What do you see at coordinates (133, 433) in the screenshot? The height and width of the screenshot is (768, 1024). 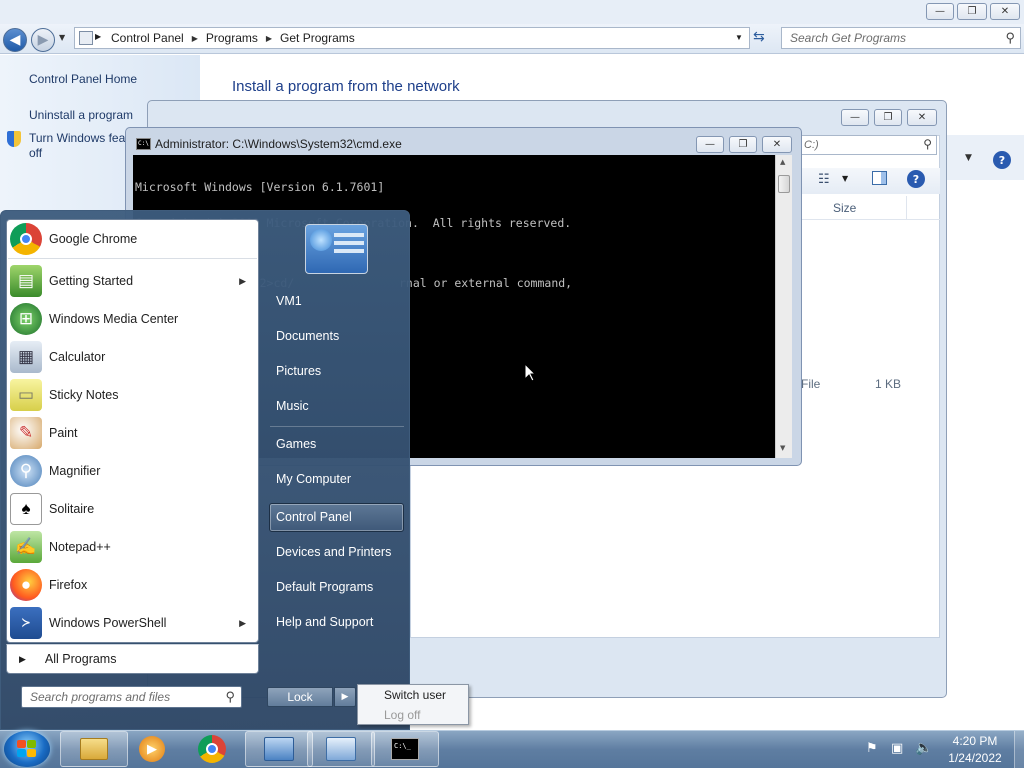 I see `program-paint: ✎ Paint` at bounding box center [133, 433].